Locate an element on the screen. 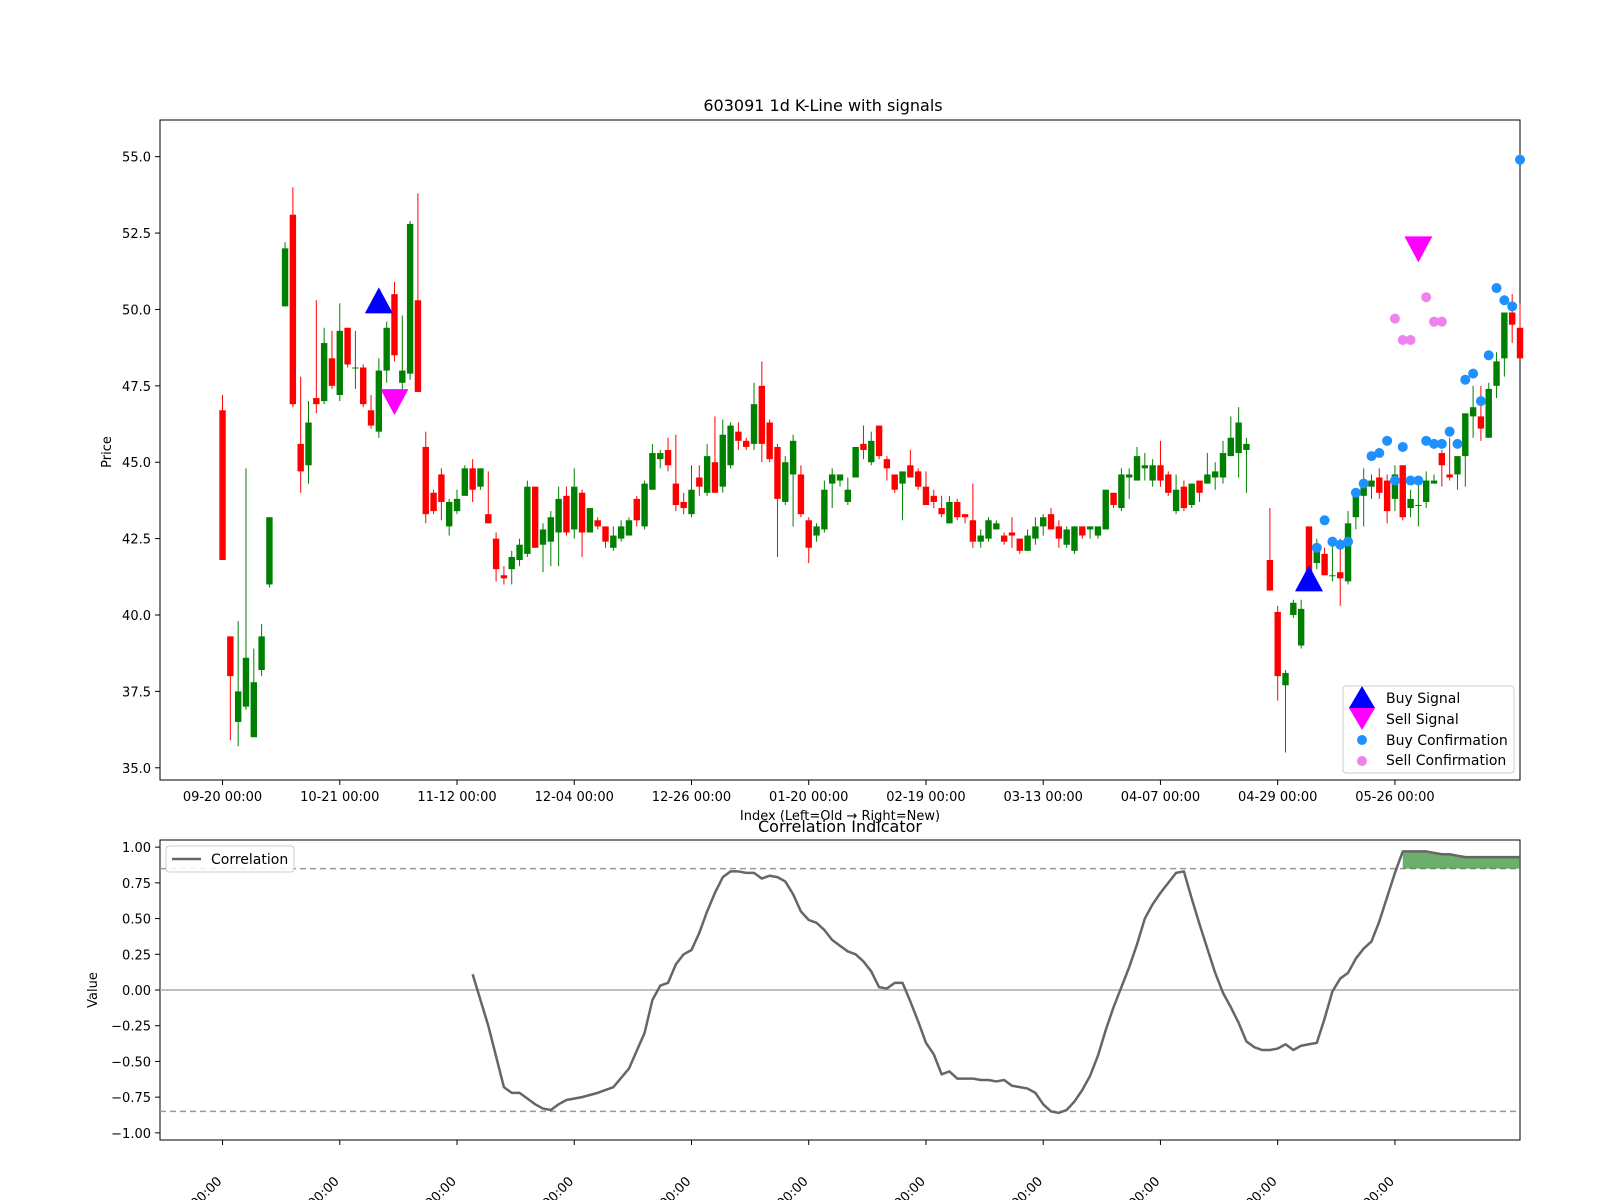 The height and width of the screenshot is (1204, 1600). sell-confirmation-legend-marker is located at coordinates (1362, 761).